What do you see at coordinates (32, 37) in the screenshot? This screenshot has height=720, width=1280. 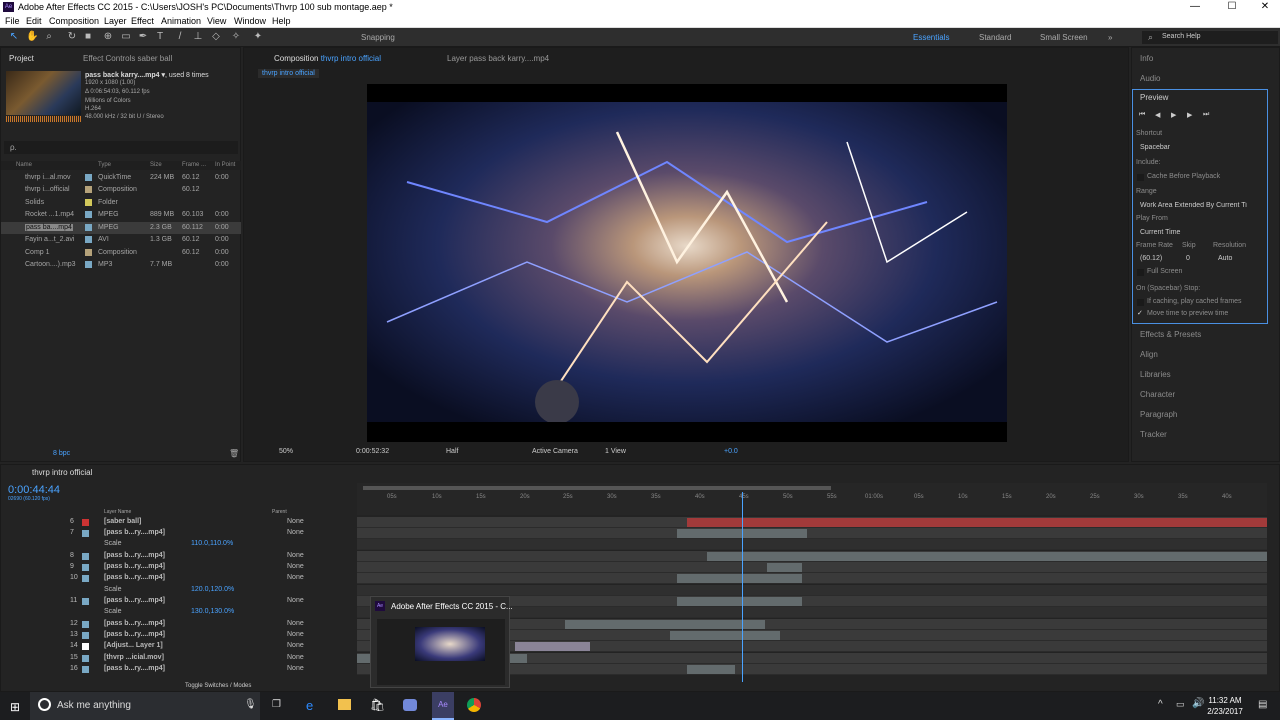 I see `hand-tool-icon: ✋` at bounding box center [32, 37].